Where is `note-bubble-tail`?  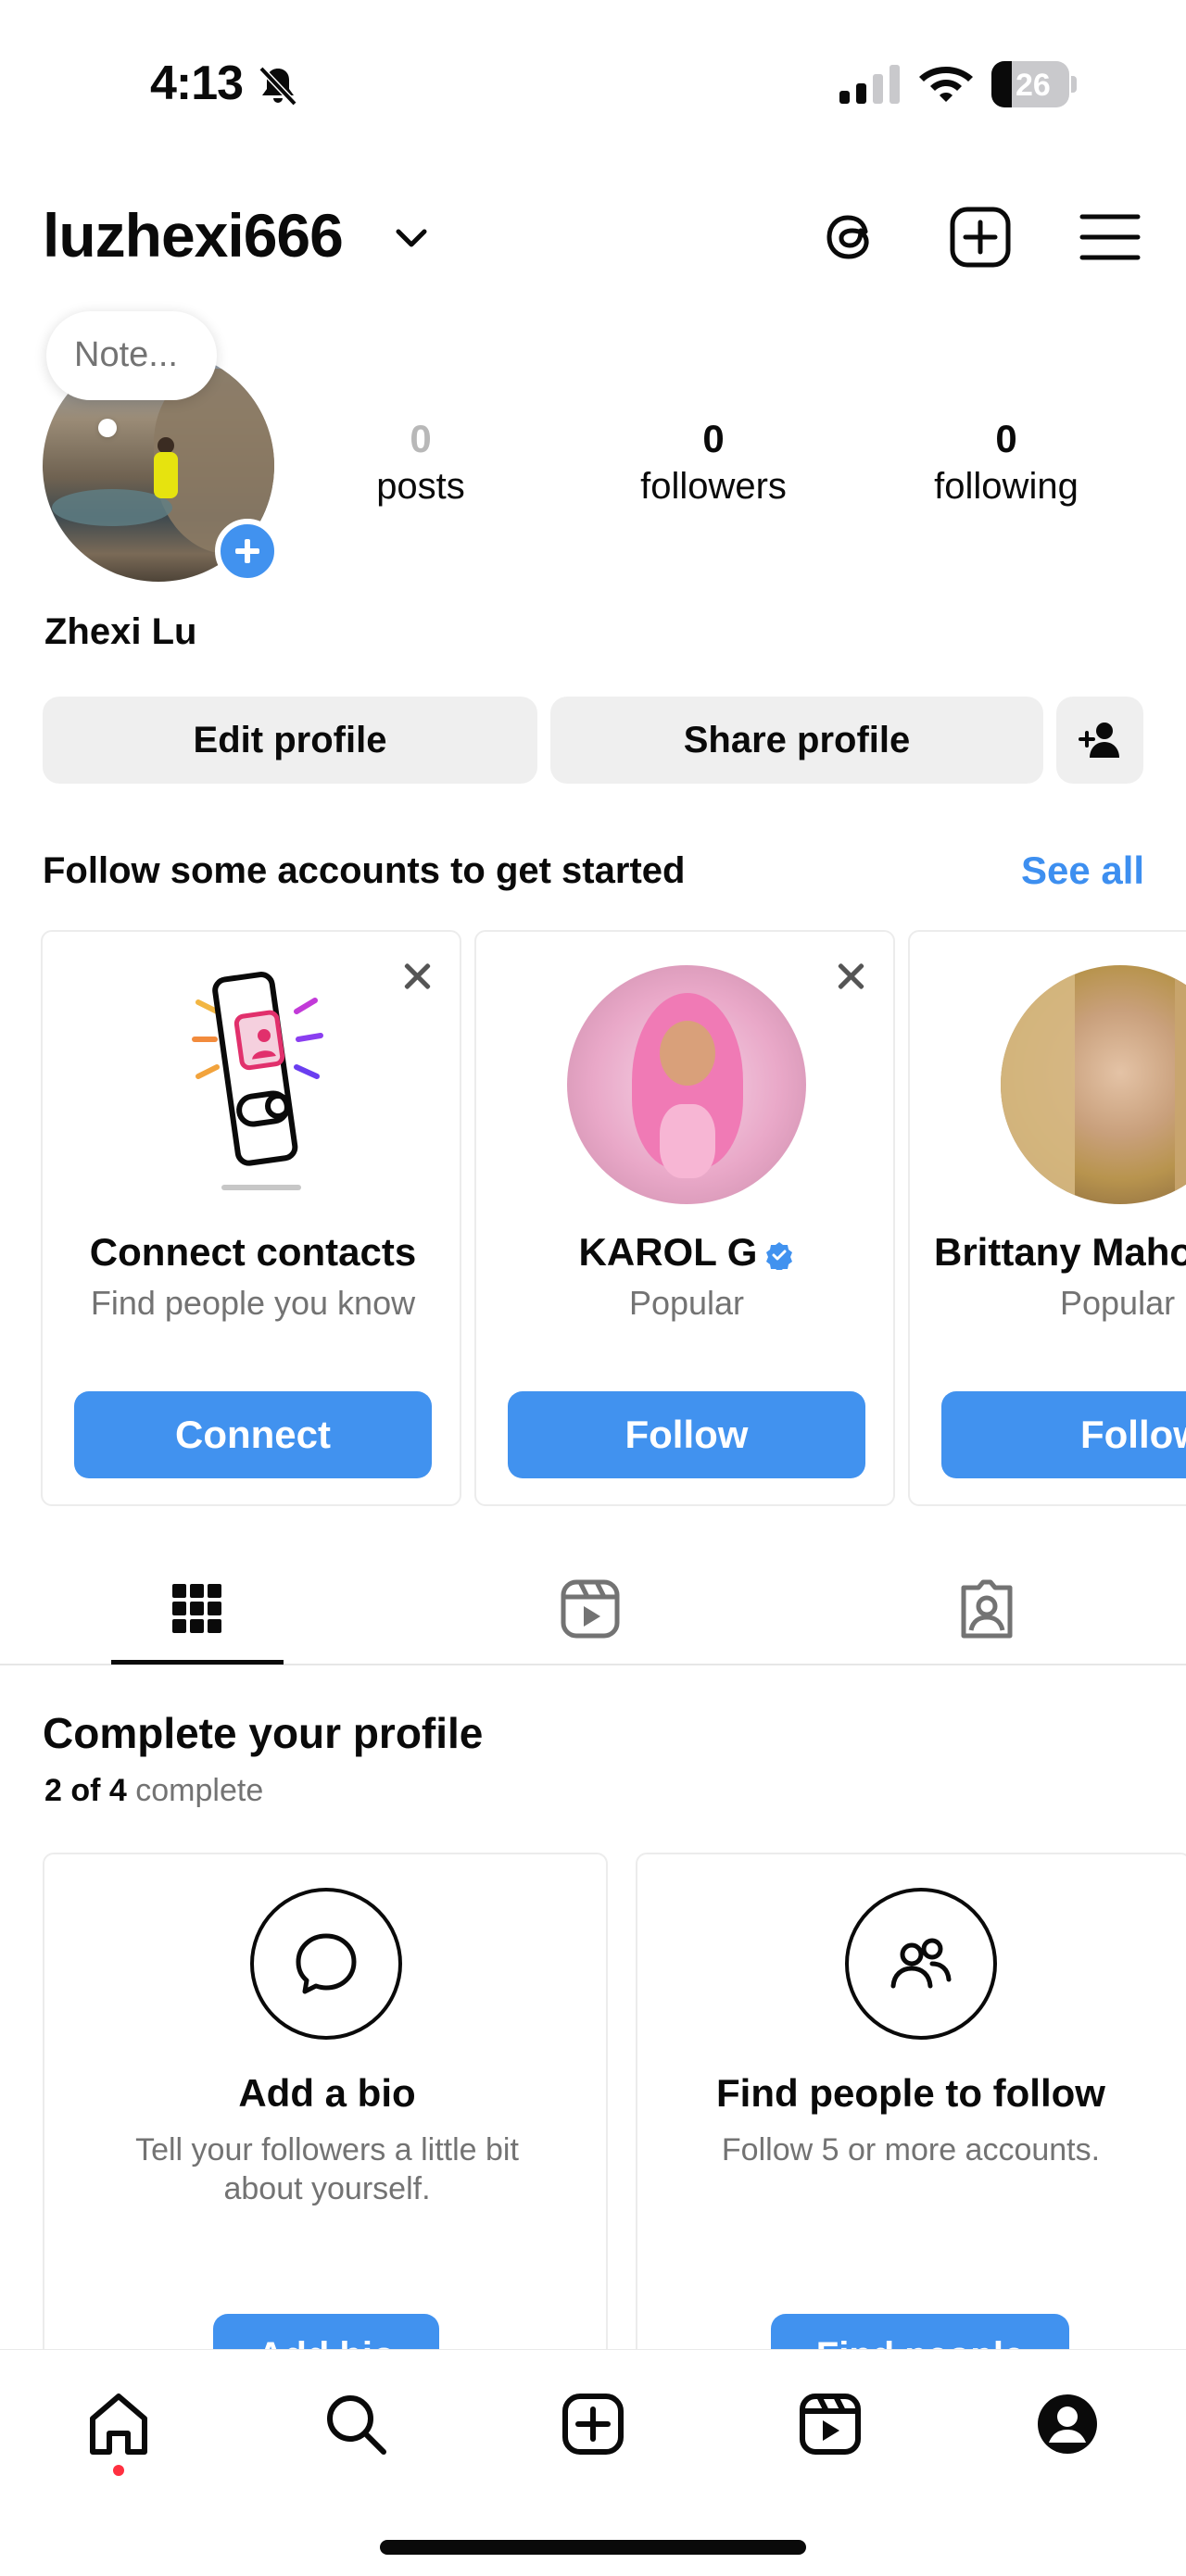 note-bubble-tail is located at coordinates (107, 428).